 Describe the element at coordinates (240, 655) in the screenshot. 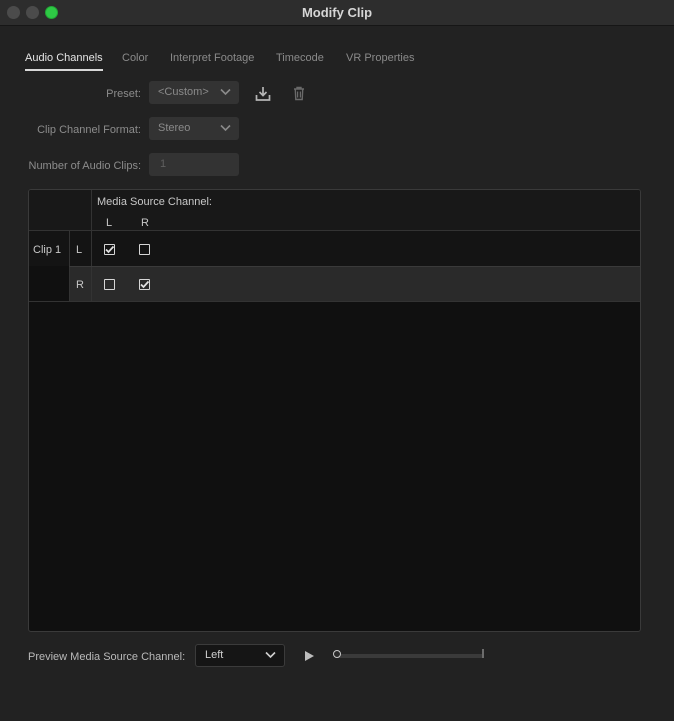

I see `preview-channel-dropdown: Left` at that location.